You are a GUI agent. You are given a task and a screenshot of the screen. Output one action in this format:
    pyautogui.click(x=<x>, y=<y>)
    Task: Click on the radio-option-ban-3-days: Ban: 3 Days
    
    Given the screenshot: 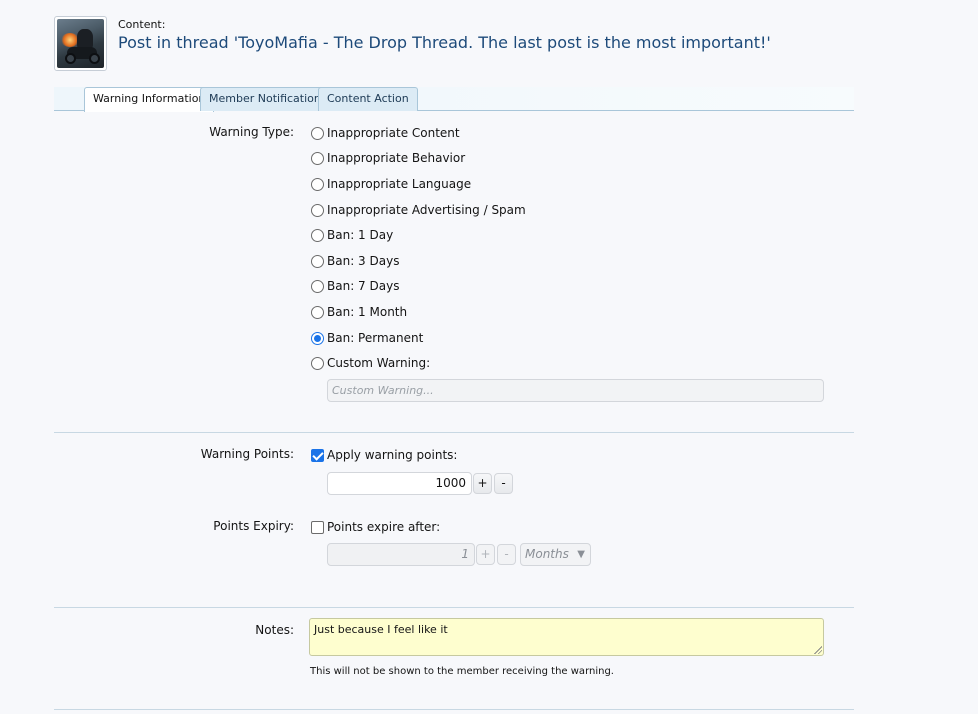 What is the action you would take?
    pyautogui.click(x=355, y=261)
    